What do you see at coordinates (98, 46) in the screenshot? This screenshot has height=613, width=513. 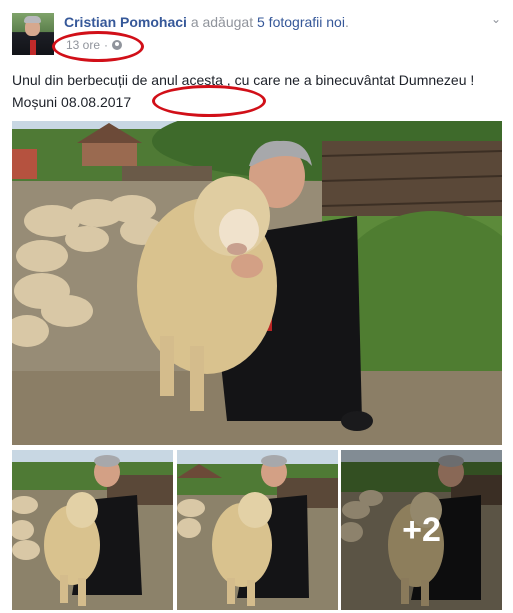 I see `red-circle-annotation-timestamp` at bounding box center [98, 46].